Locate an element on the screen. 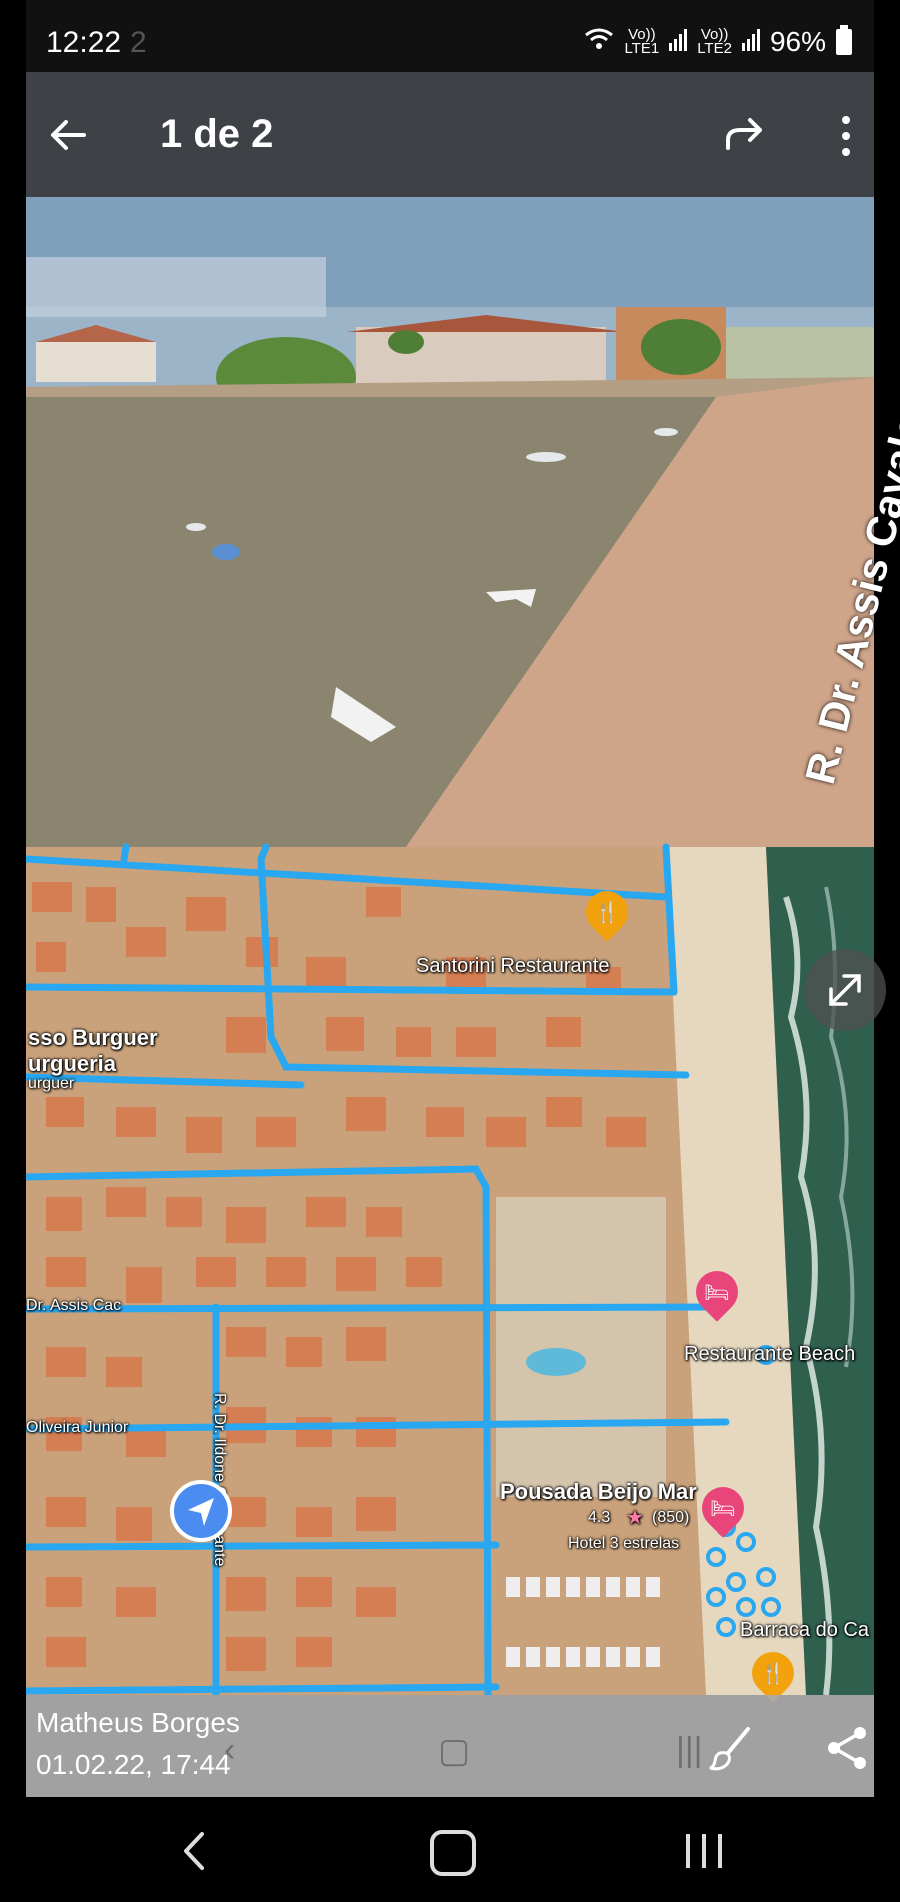 This screenshot has height=1902, width=900. hotel-pin-icon: 🛏 is located at coordinates (717, 1292).